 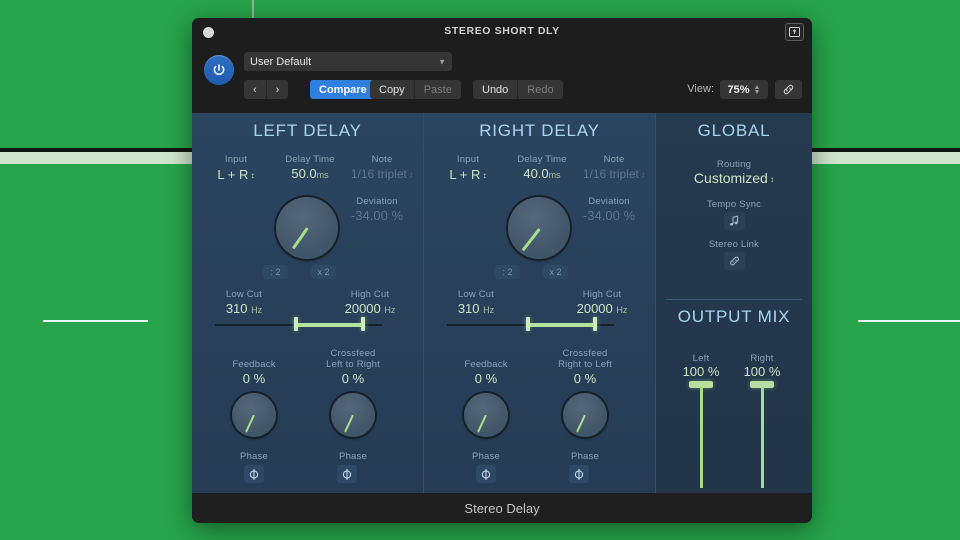 I want to click on background-right-line, so click(x=909, y=321).